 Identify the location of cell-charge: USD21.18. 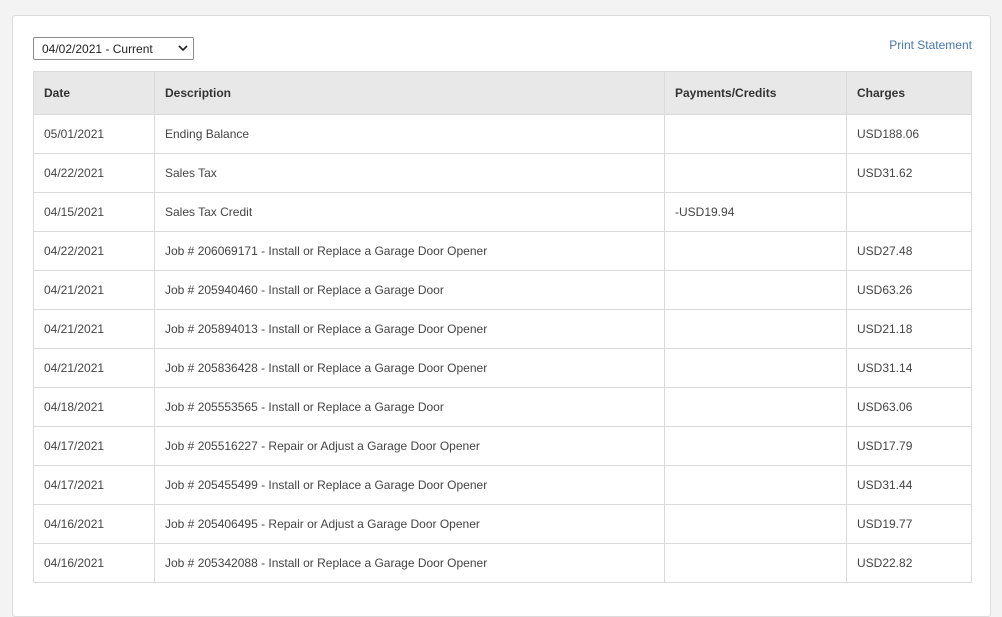
(909, 329).